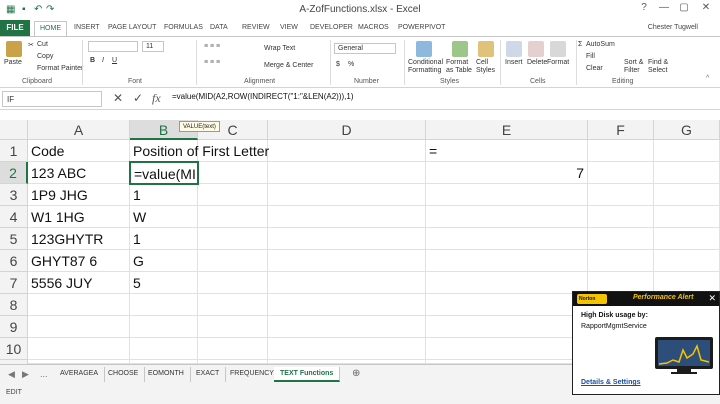  What do you see at coordinates (356, 373) in the screenshot?
I see `add-sheet-button: ⊕` at bounding box center [356, 373].